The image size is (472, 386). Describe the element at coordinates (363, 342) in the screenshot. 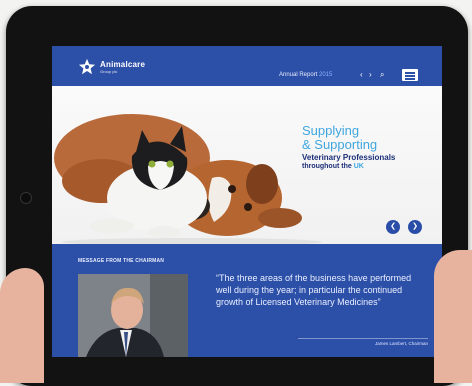

I see `quote-attribution: James Lambert, Chairman` at that location.